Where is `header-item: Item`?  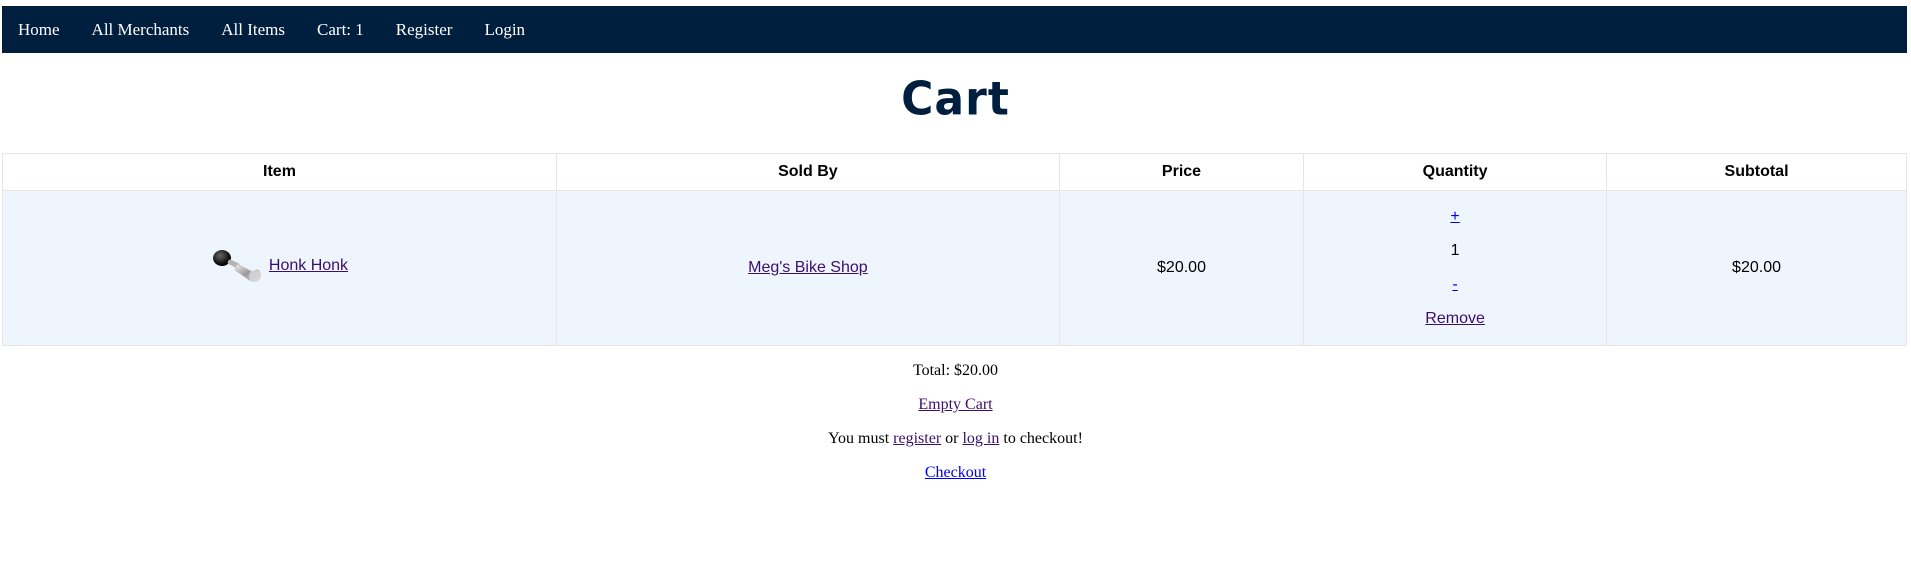 header-item: Item is located at coordinates (279, 172).